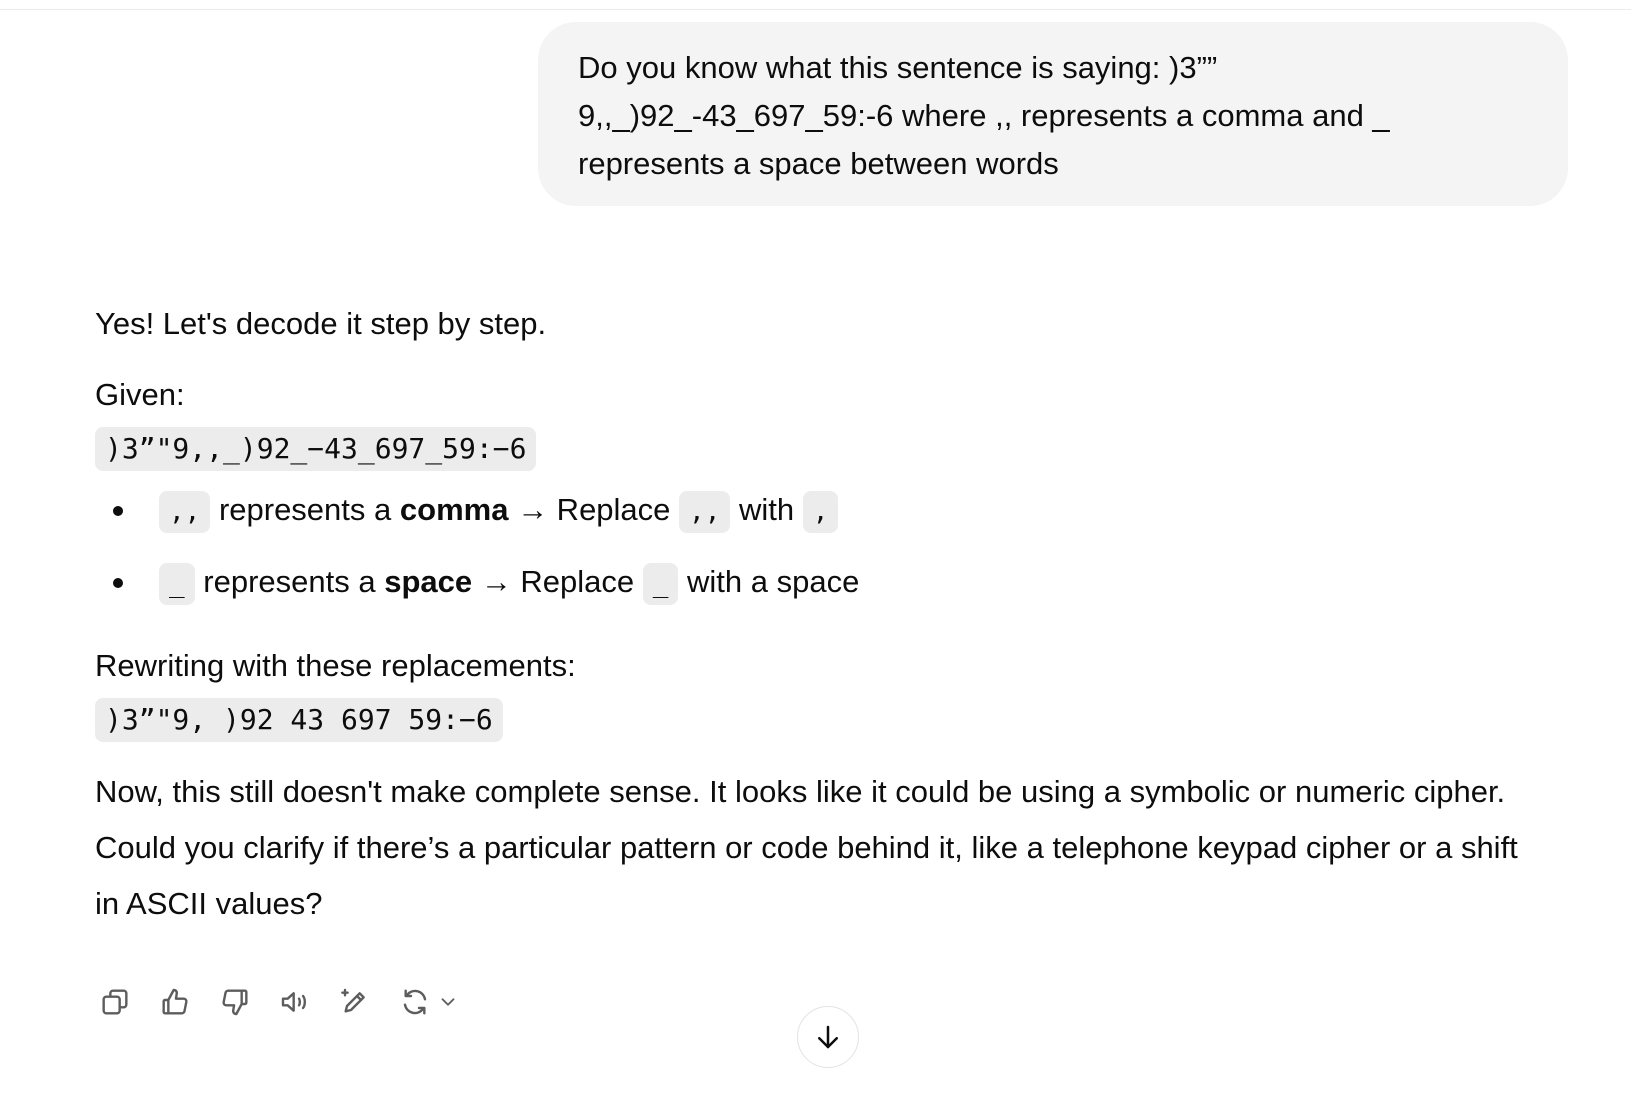  I want to click on edit-sparkle-icon, so click(353, 1000).